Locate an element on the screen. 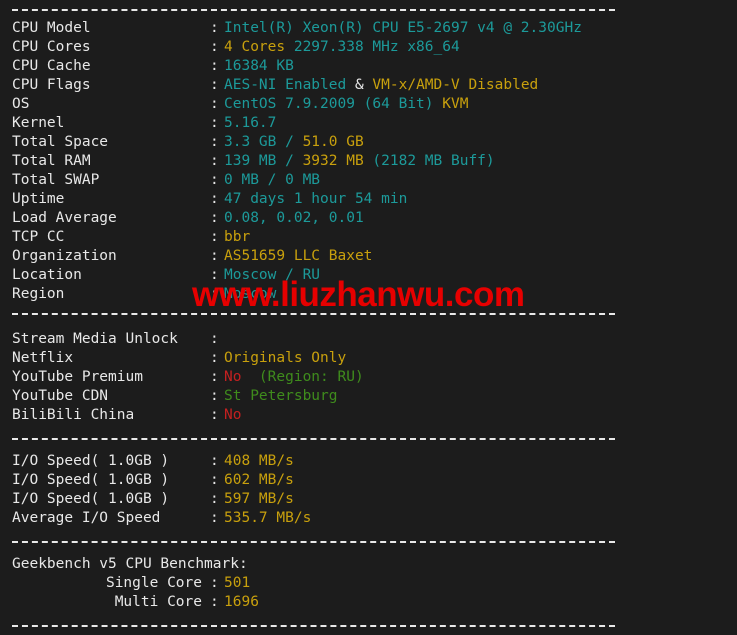  row-label: Region is located at coordinates (38, 294).